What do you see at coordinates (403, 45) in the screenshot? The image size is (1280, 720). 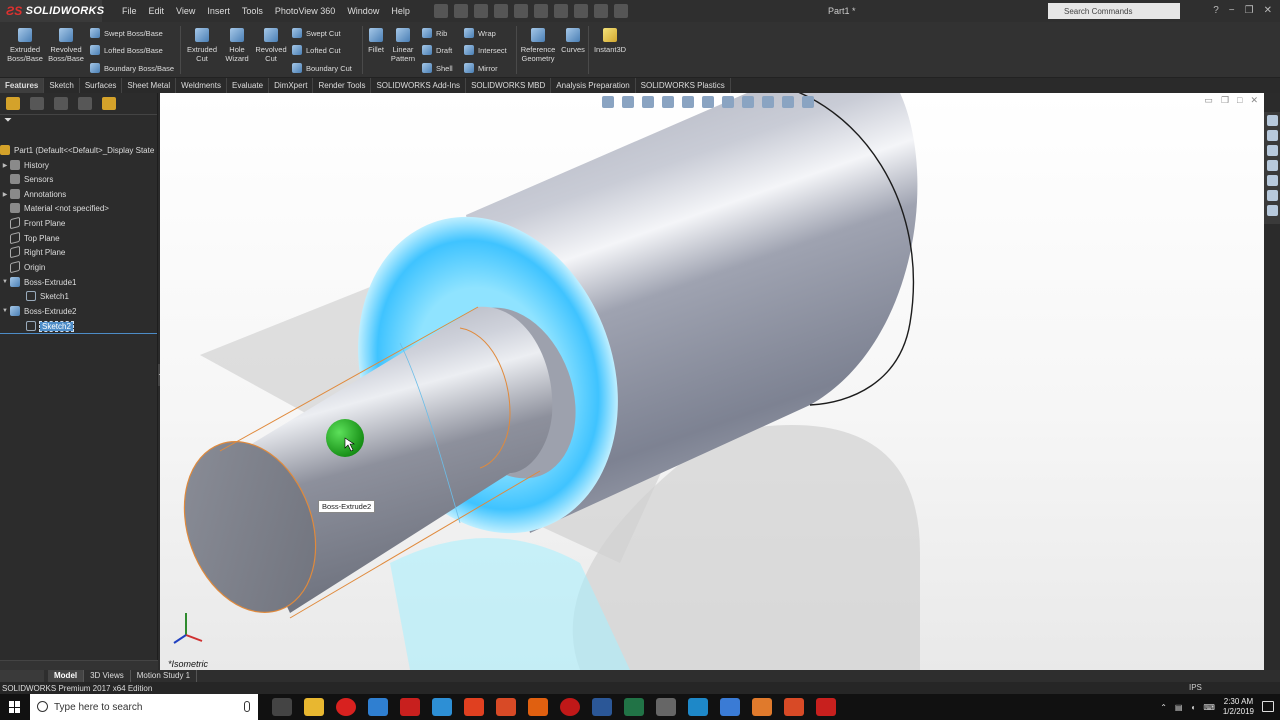 I see `linear-pattern-button: Linear Pattern` at bounding box center [403, 45].